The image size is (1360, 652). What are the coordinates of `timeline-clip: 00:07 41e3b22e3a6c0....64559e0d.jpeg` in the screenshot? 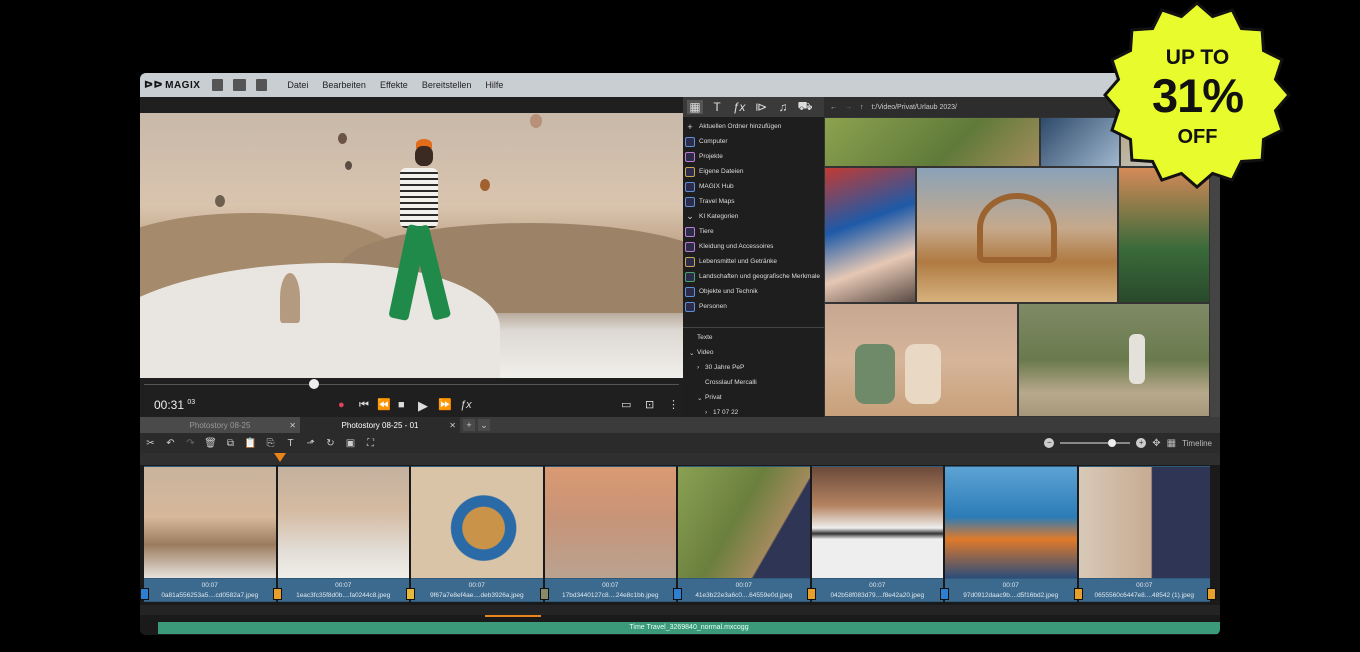 It's located at (744, 534).